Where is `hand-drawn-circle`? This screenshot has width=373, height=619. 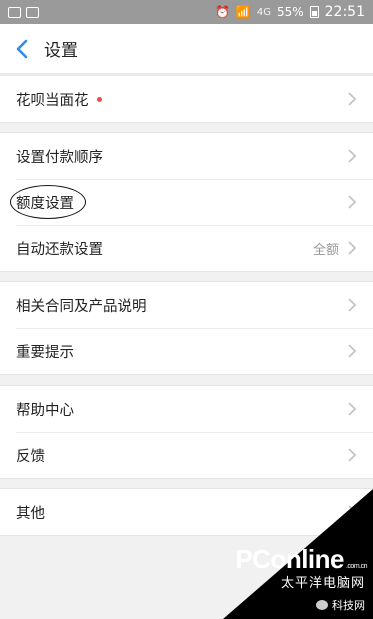
hand-drawn-circle is located at coordinates (48, 202).